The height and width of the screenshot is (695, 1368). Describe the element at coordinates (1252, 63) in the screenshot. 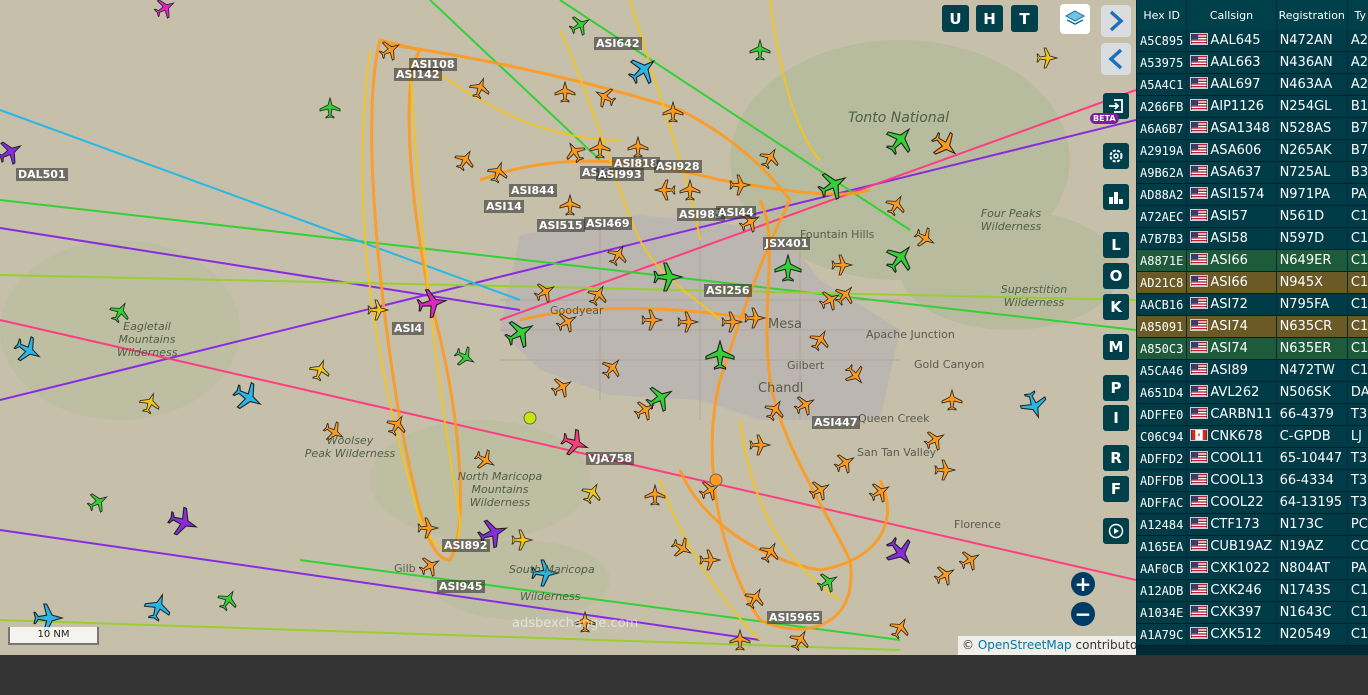

I see `table-row: A53975 AAL663 N436AN A2` at that location.